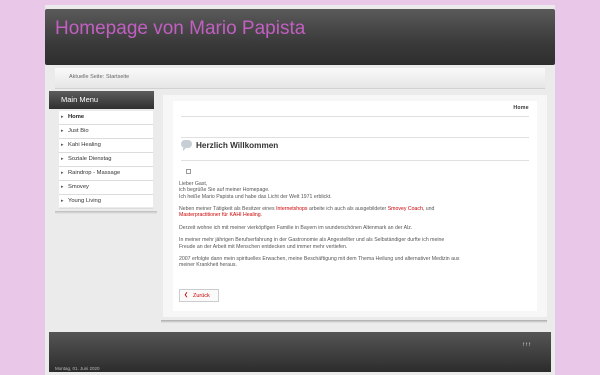  What do you see at coordinates (208, 265) in the screenshot?
I see `text-line: meiner Krankheit heraus.` at bounding box center [208, 265].